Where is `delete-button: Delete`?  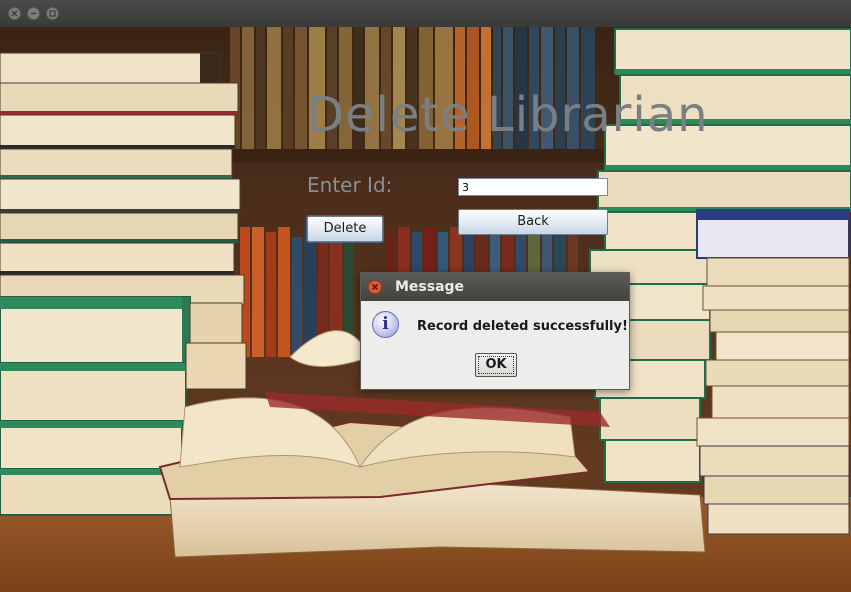
delete-button: Delete is located at coordinates (345, 229).